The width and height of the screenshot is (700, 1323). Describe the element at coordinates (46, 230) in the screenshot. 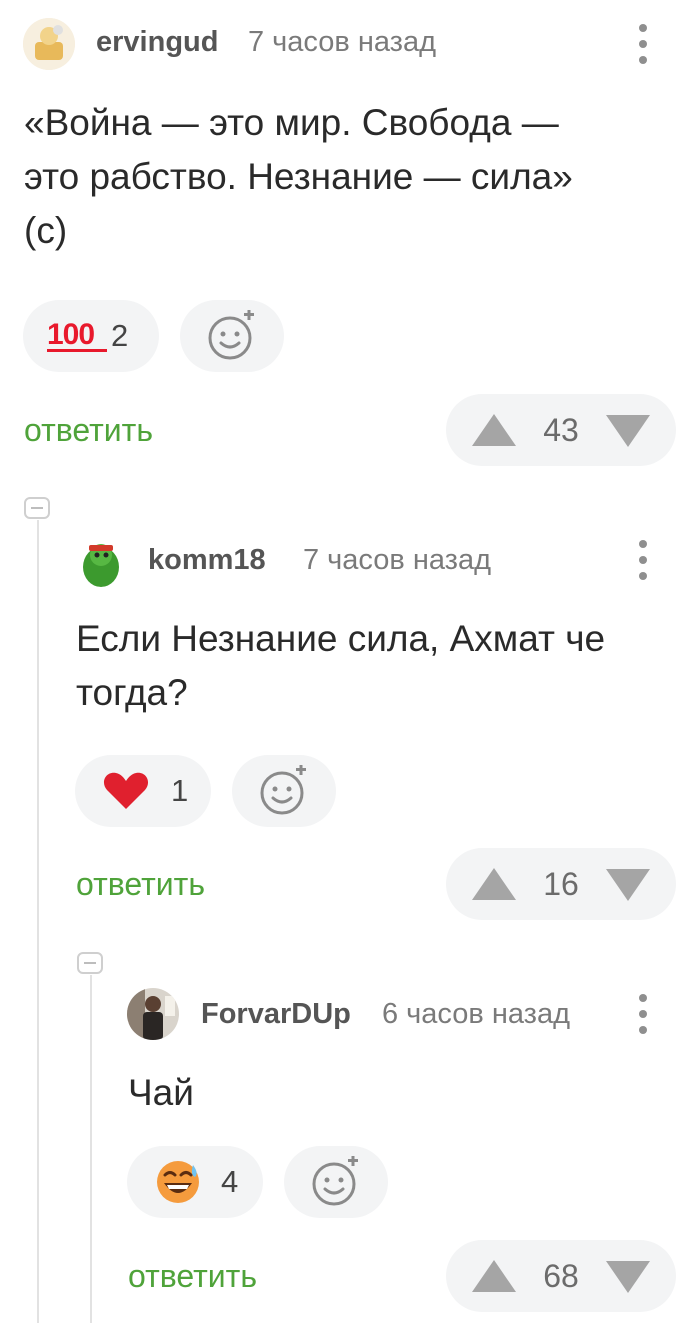

I see `comment-text-line: (с)` at that location.